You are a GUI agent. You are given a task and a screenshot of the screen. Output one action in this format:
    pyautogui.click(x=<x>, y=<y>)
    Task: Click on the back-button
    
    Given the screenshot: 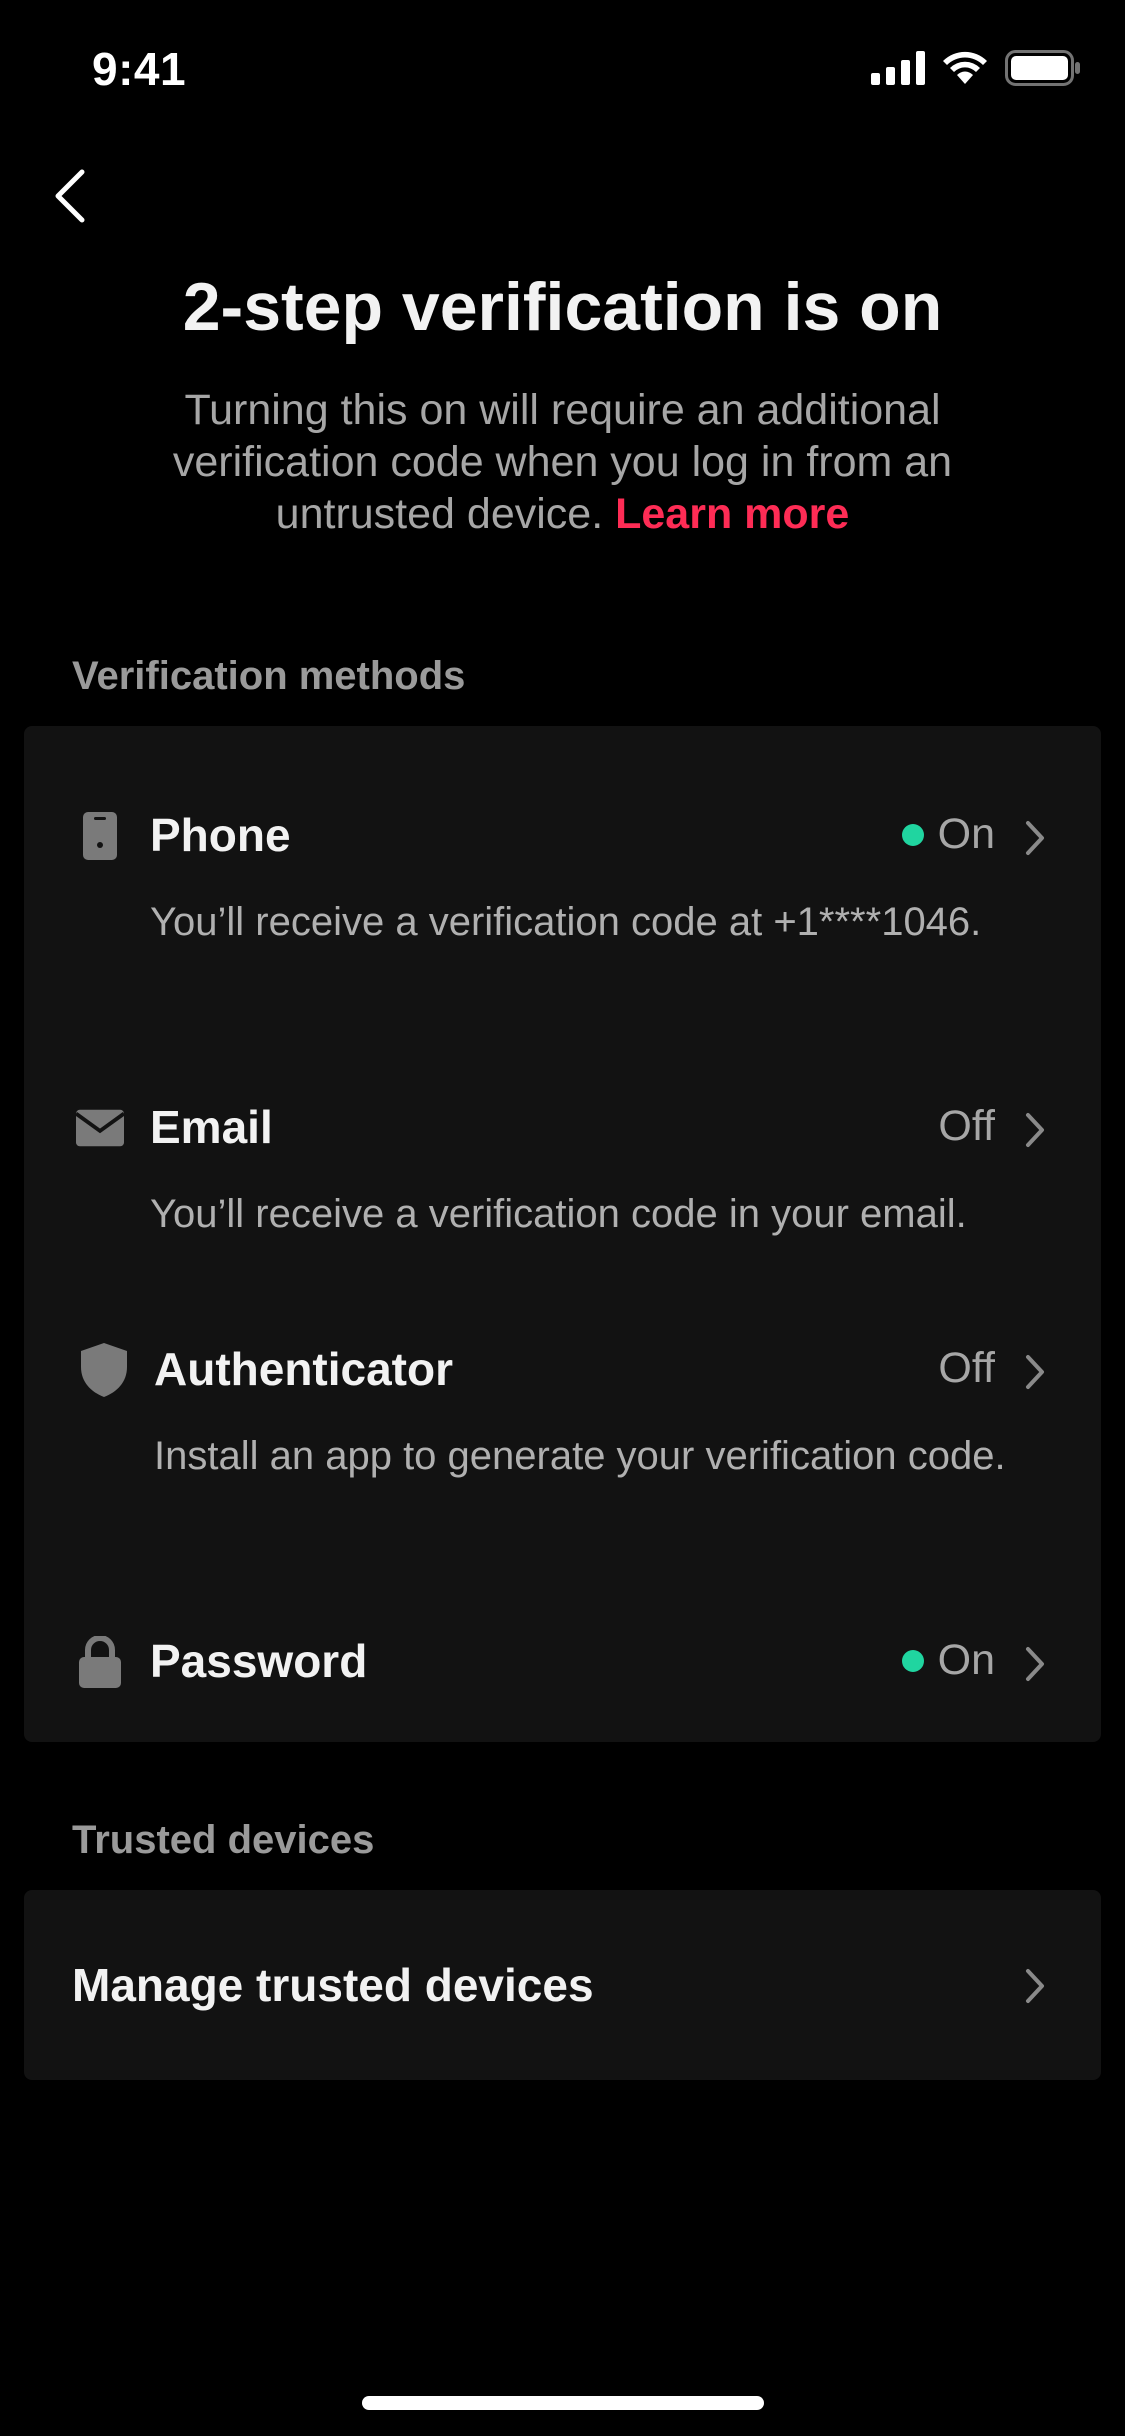 What is the action you would take?
    pyautogui.click(x=70, y=198)
    